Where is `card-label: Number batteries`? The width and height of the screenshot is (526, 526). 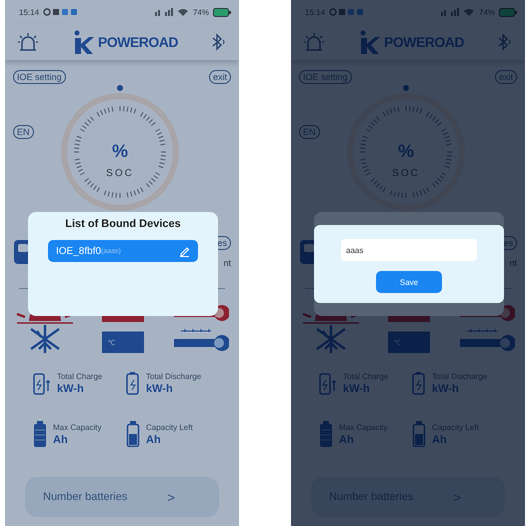 card-label: Number batteries is located at coordinates (85, 497).